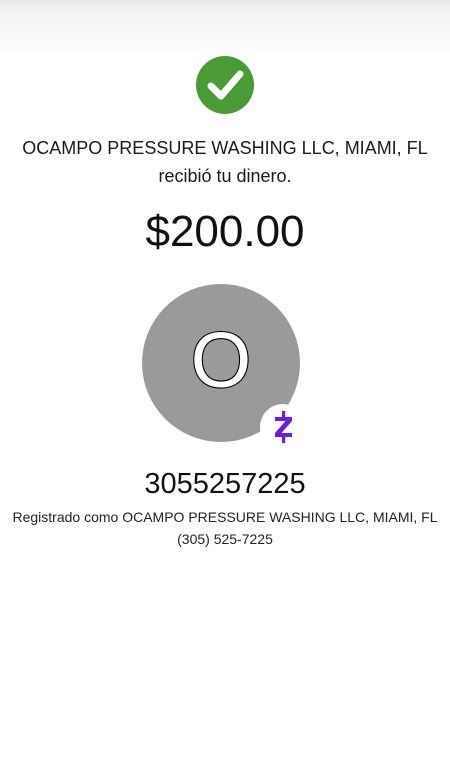 The image size is (450, 764). Describe the element at coordinates (225, 176) in the screenshot. I see `received-message: recibió tu dinero.` at that location.